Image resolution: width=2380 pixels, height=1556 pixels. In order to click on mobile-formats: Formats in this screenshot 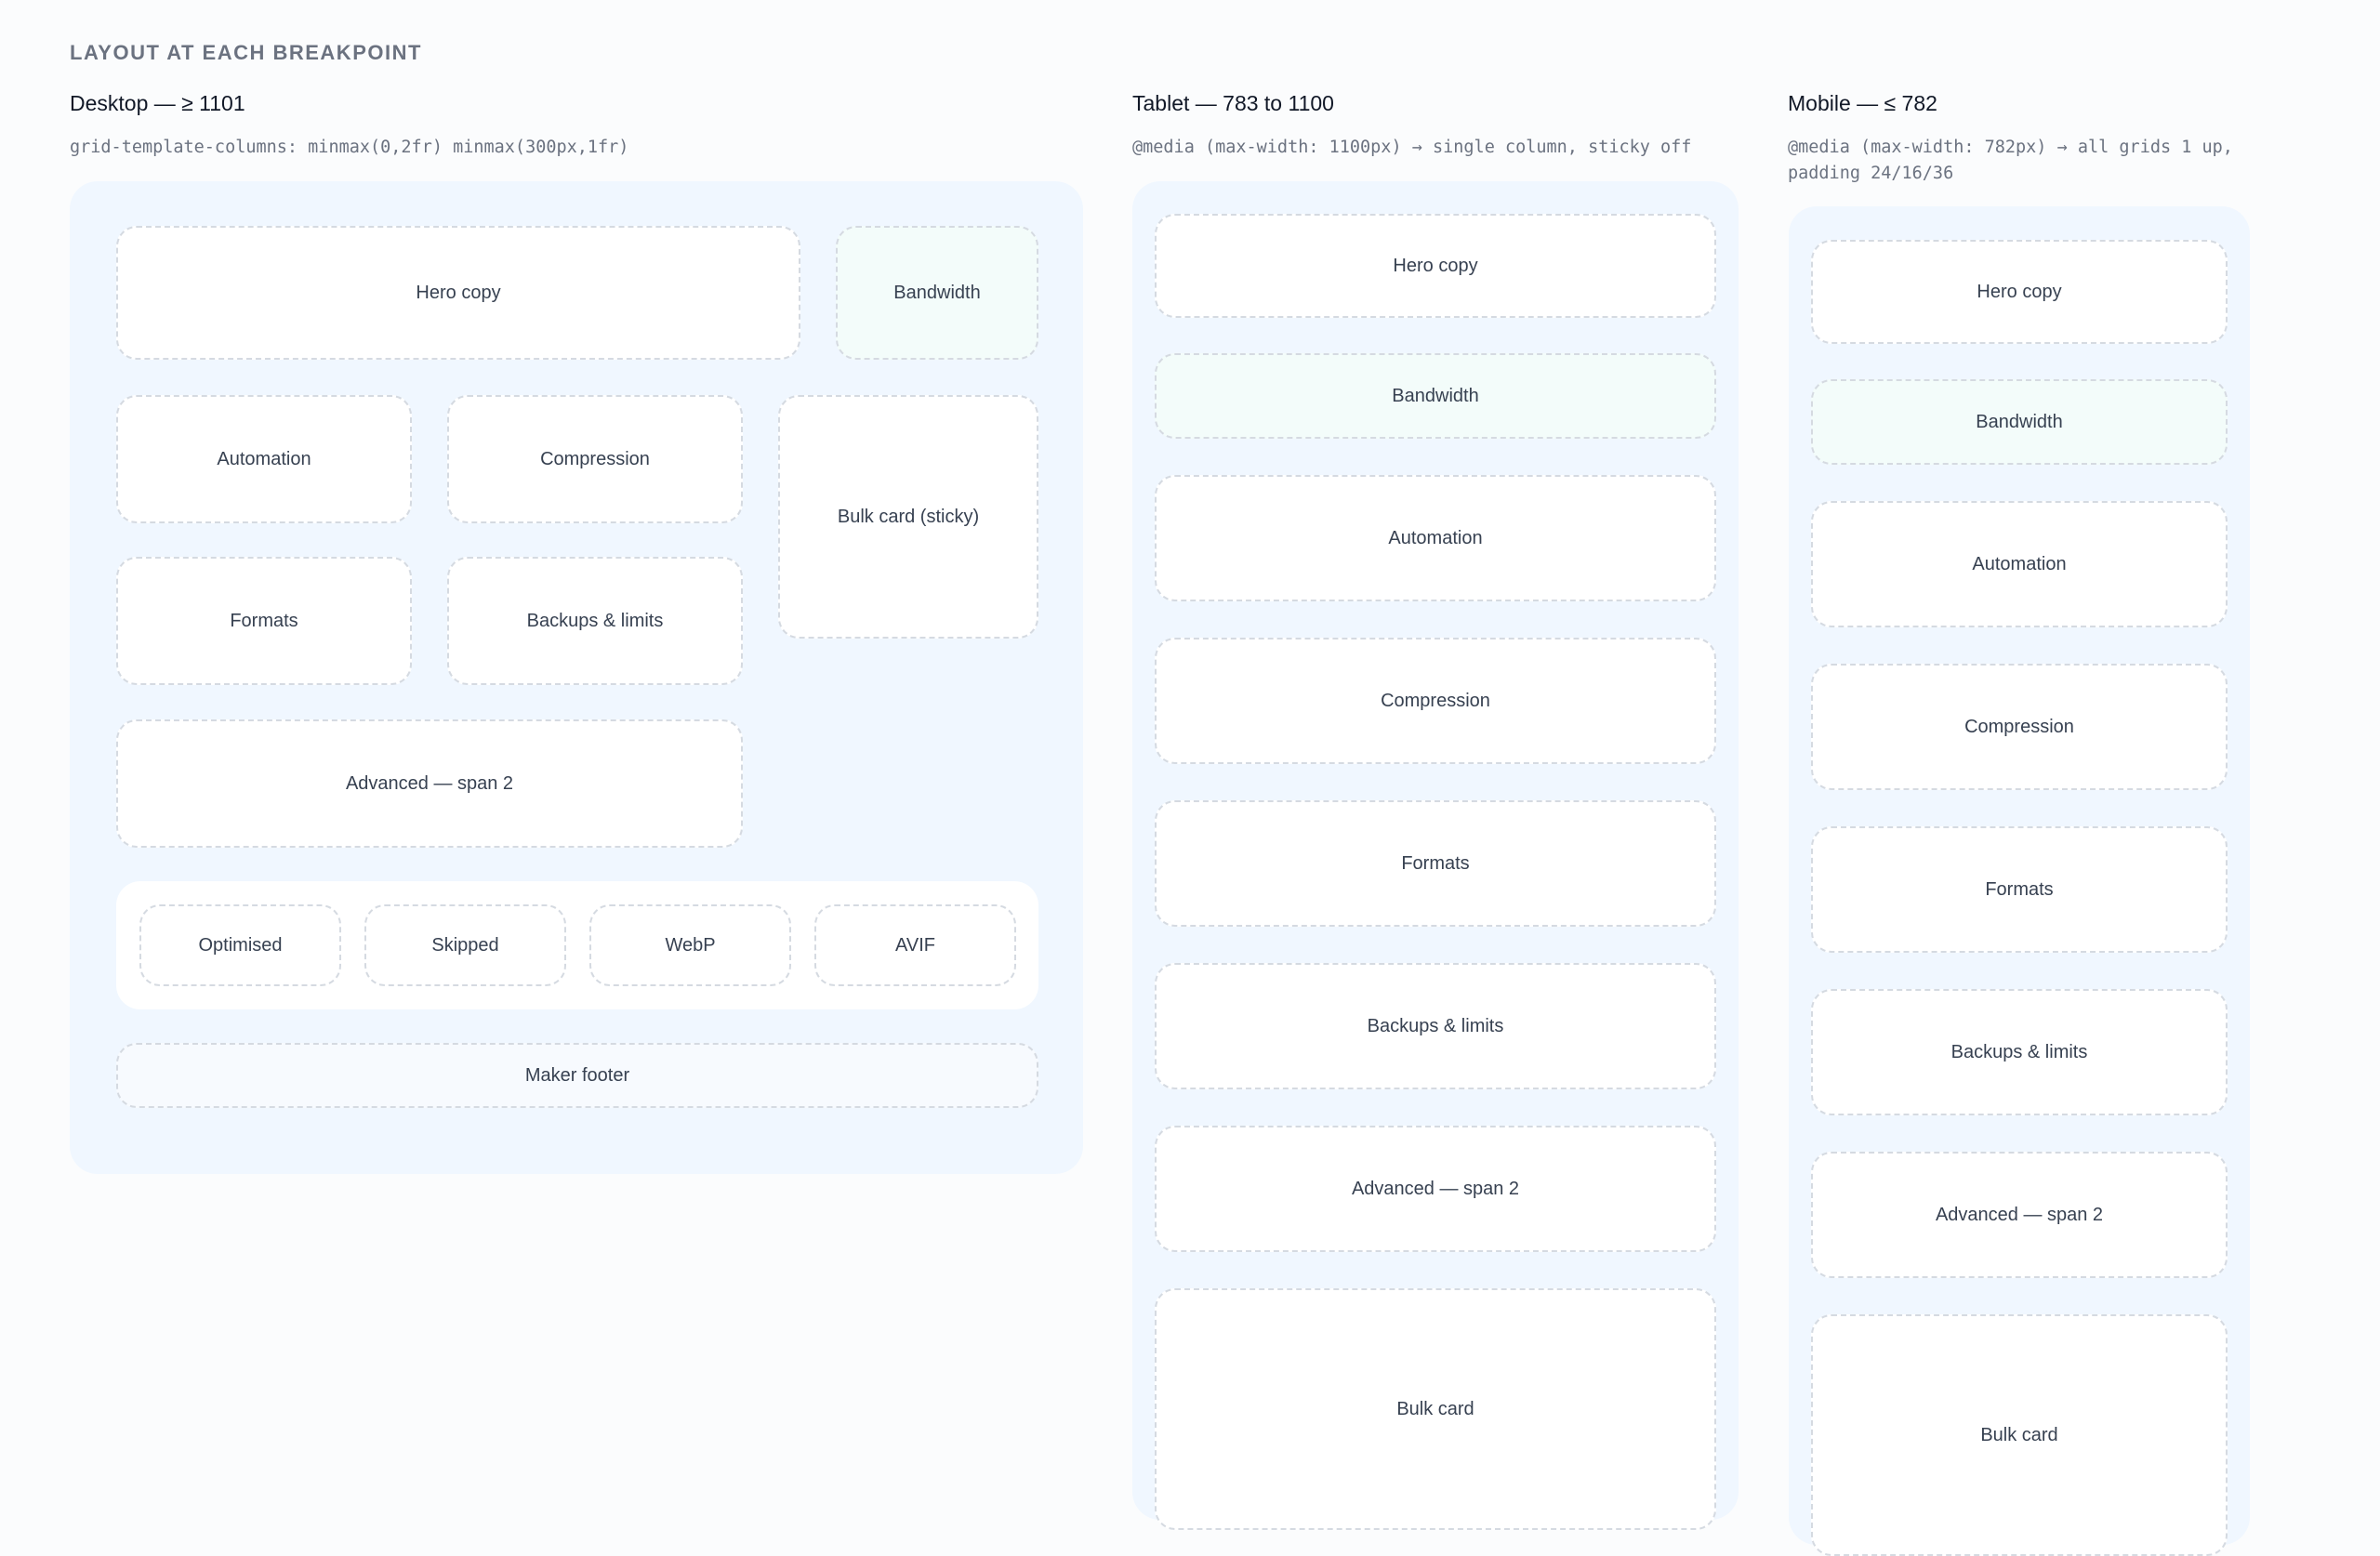, I will do `click(2019, 889)`.